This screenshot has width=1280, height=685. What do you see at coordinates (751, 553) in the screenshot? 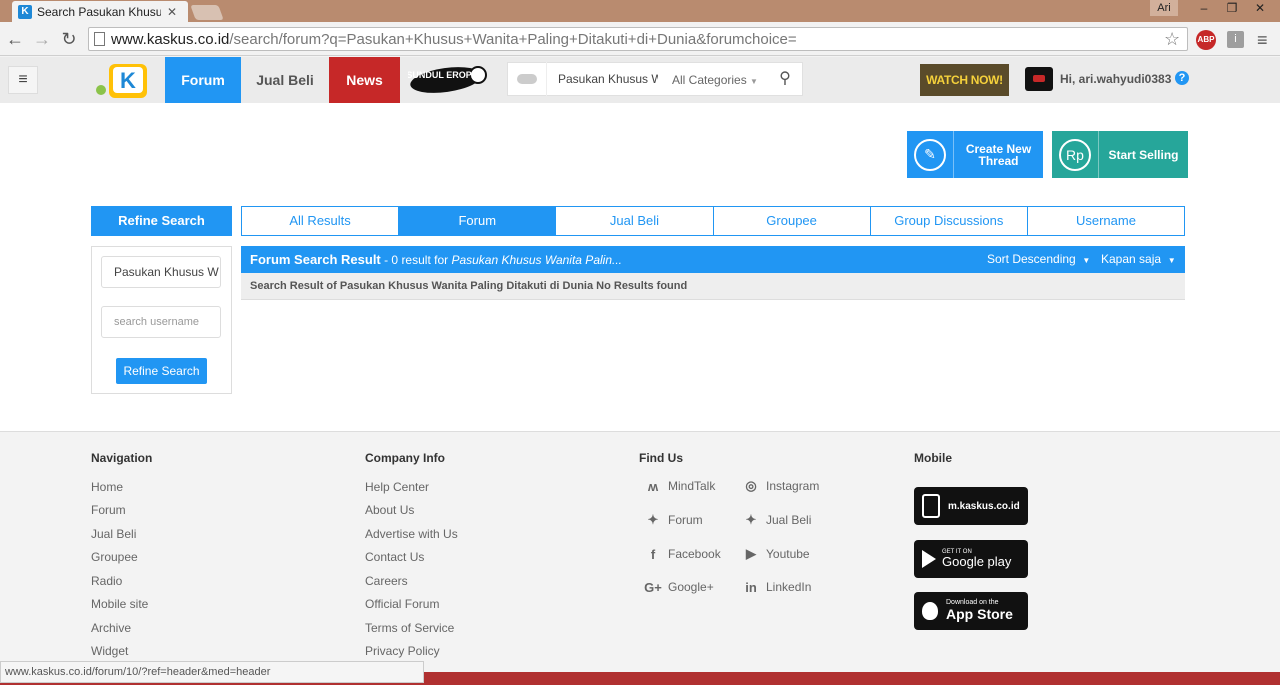
I see `youtube-icon: ▶` at bounding box center [751, 553].